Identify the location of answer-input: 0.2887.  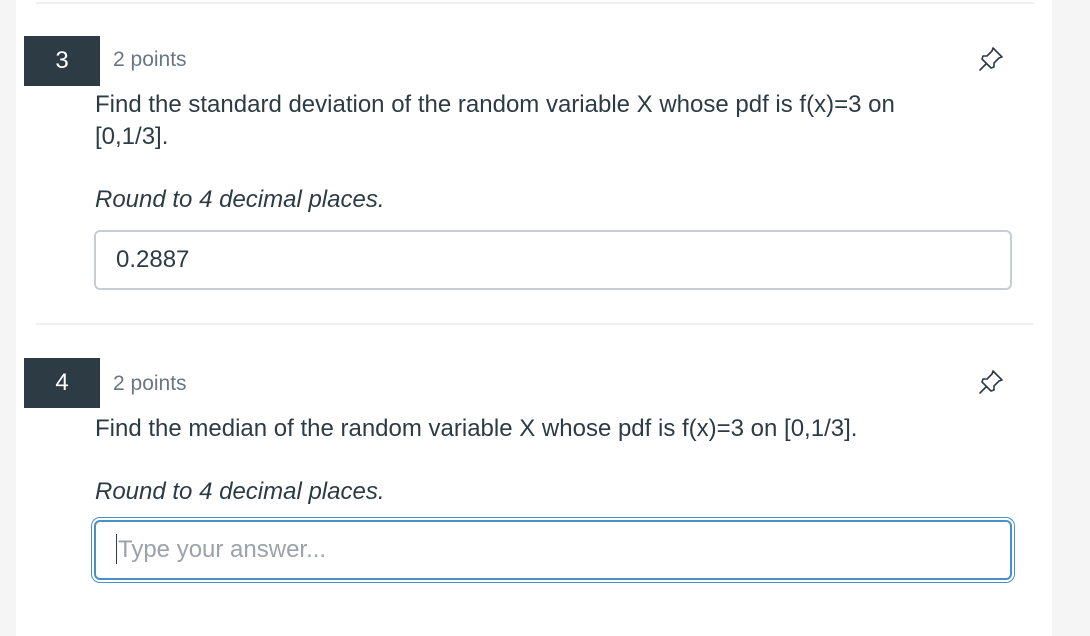
(553, 260).